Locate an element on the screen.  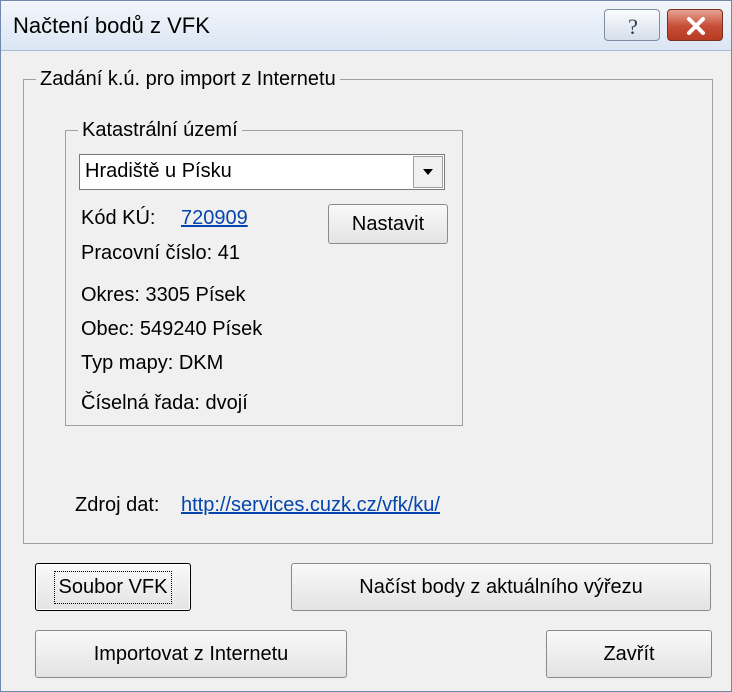
load-current-view-label: Načíst body z aktuálního výřezu is located at coordinates (501, 586).